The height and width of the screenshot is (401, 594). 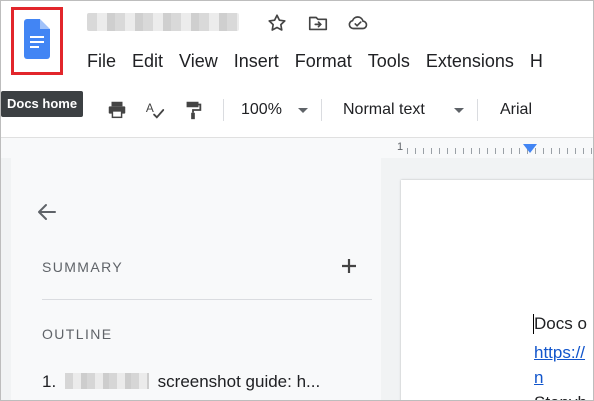 I want to click on outline-item-blurred, so click(x=106, y=381).